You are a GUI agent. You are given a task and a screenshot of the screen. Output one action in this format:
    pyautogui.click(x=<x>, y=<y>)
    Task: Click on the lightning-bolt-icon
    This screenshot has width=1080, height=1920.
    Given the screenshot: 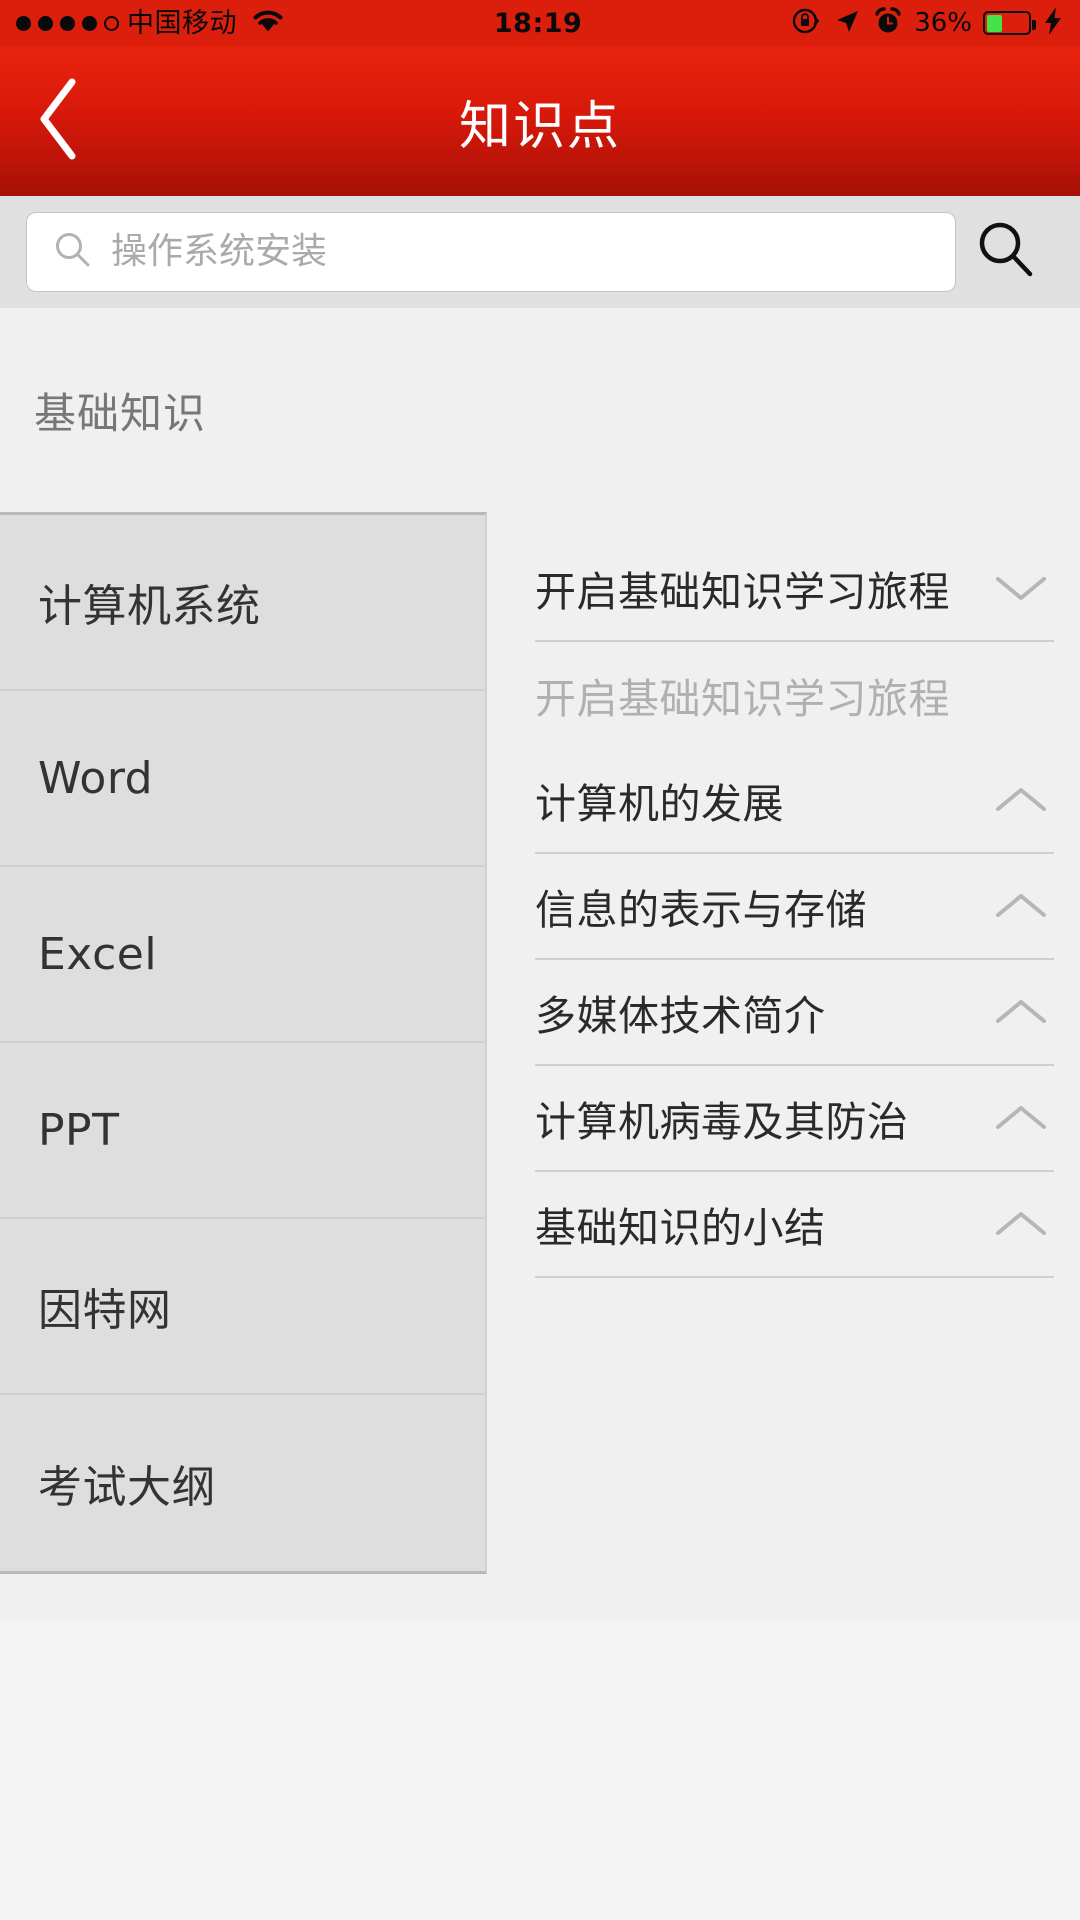 What is the action you would take?
    pyautogui.click(x=1053, y=23)
    